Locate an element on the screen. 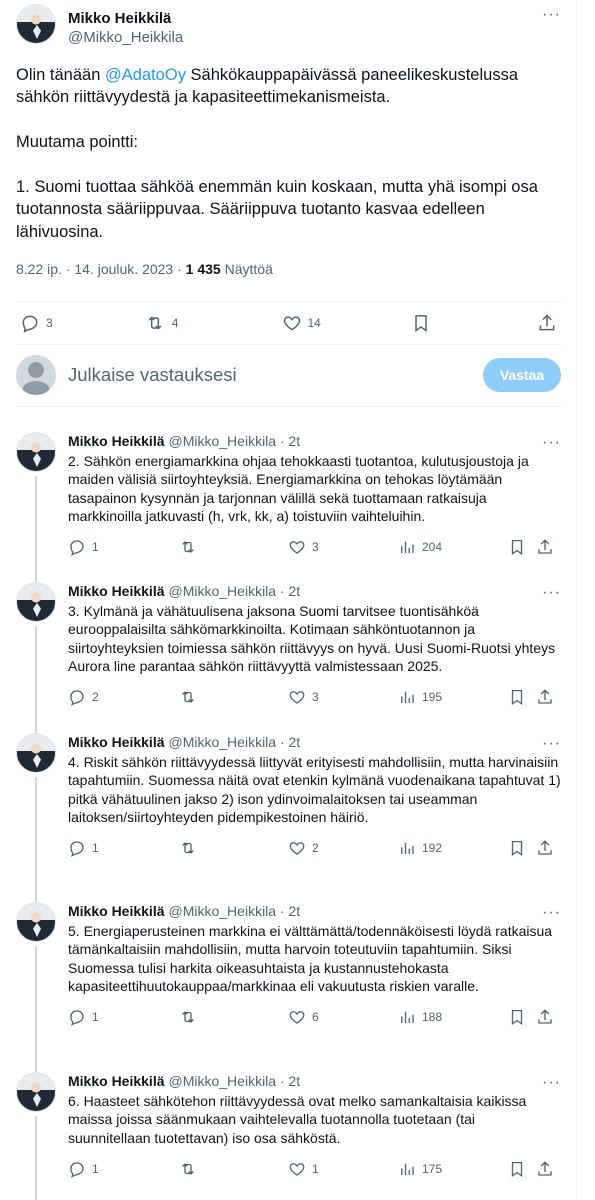 This screenshot has height=1200, width=595. reply-icon is located at coordinates (30, 323).